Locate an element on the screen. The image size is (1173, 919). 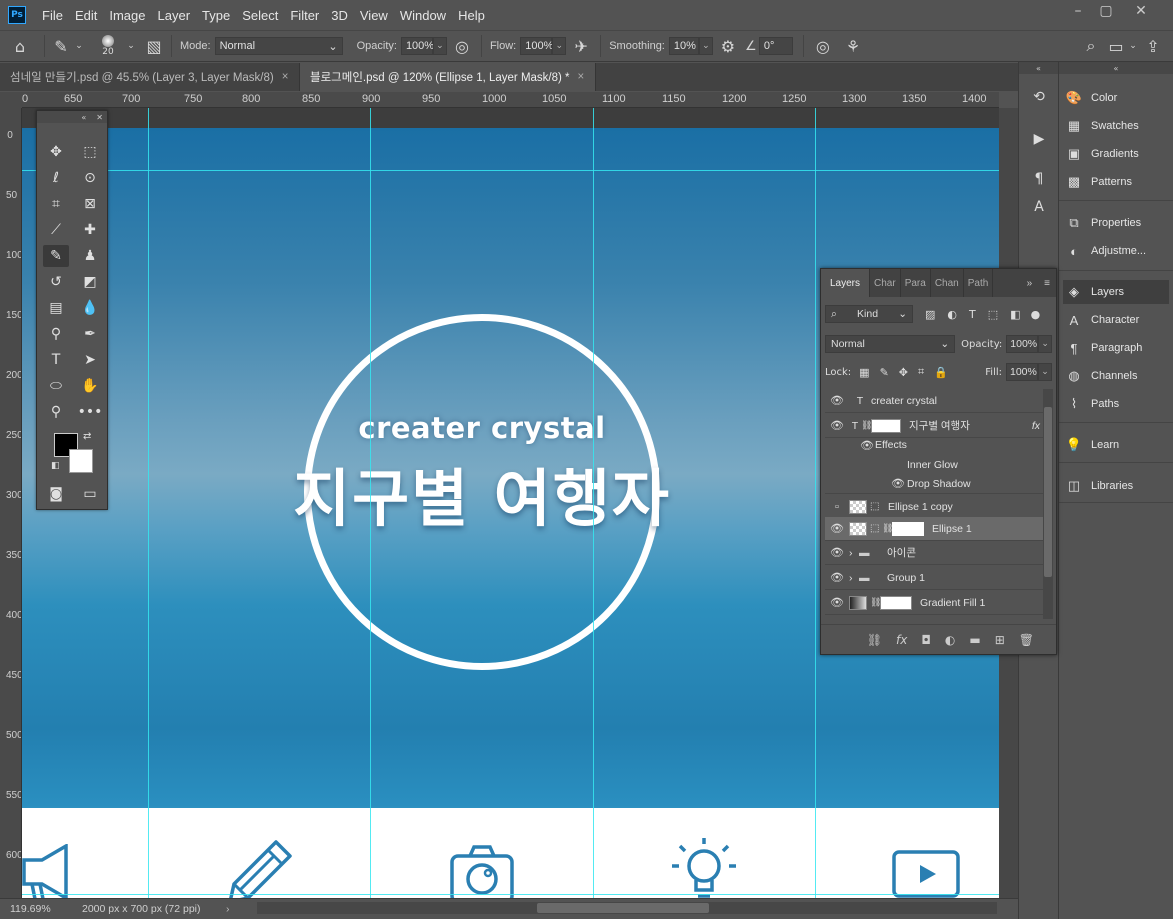
tab-paths: Path is located at coordinates (979, 283).